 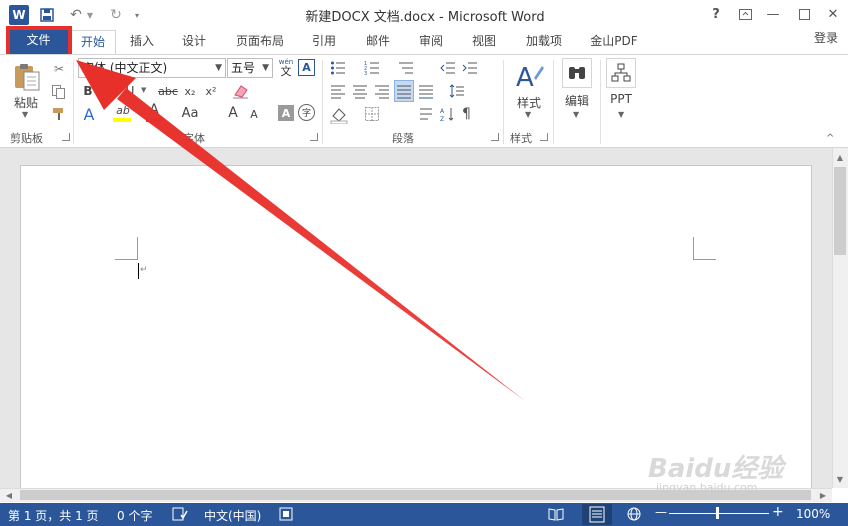 I want to click on subscript-button: x₂, so click(x=190, y=91).